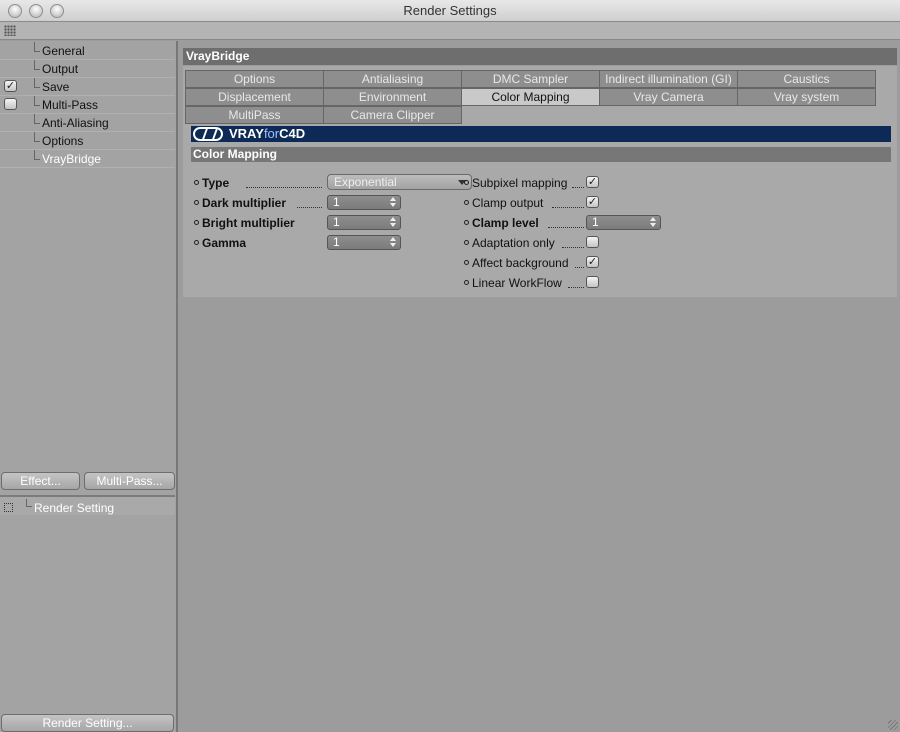 This screenshot has width=900, height=732. I want to click on sidebar-item-label: Anti-Aliasing, so click(75, 123).